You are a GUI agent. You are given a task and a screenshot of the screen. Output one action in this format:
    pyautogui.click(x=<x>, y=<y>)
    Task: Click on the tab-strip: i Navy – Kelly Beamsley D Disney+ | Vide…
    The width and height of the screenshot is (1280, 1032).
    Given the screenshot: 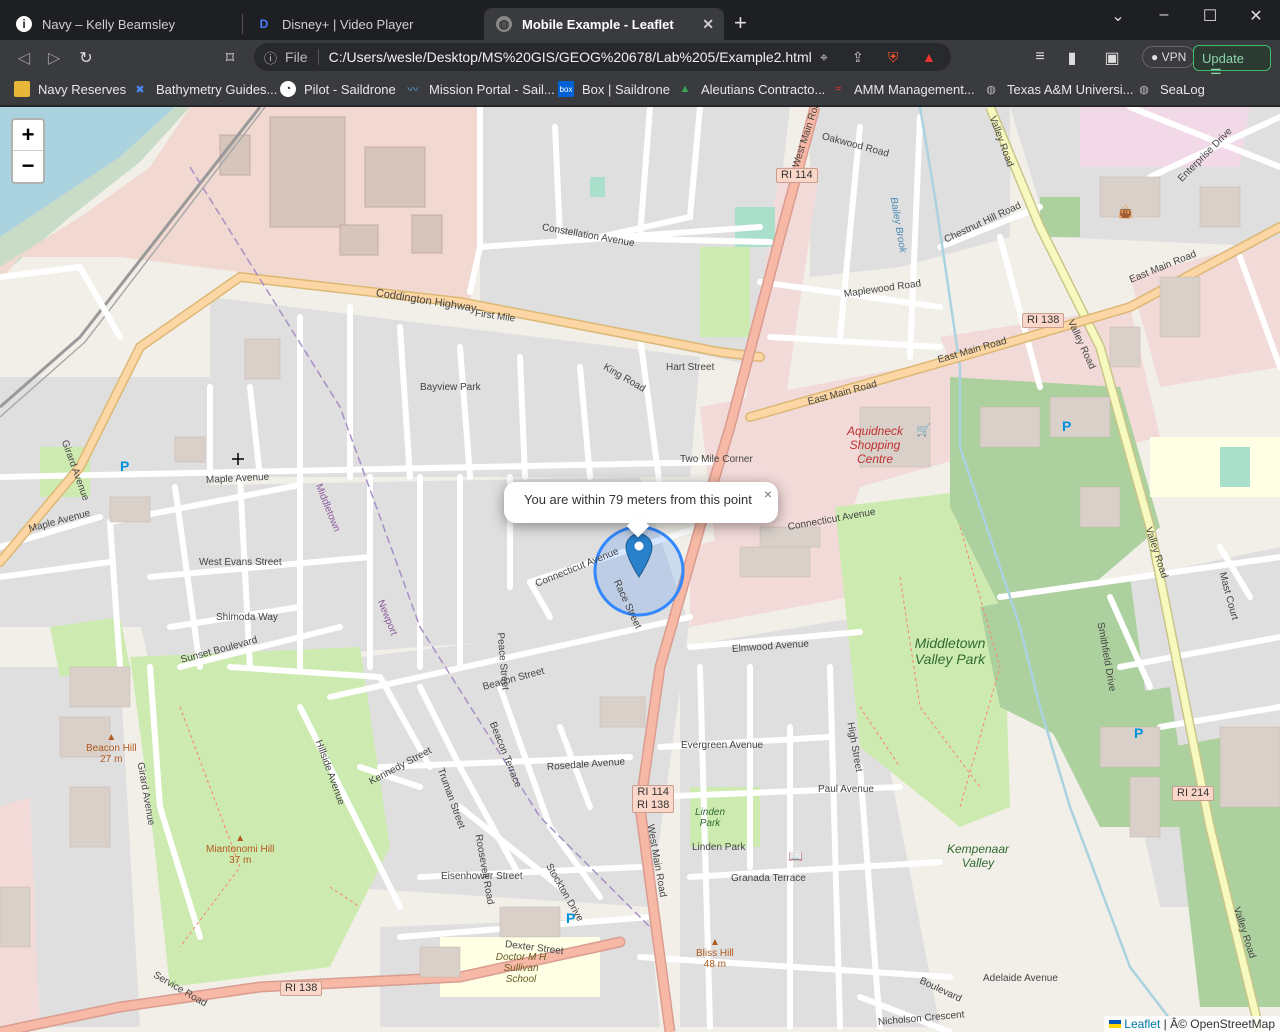 What is the action you would take?
    pyautogui.click(x=640, y=20)
    